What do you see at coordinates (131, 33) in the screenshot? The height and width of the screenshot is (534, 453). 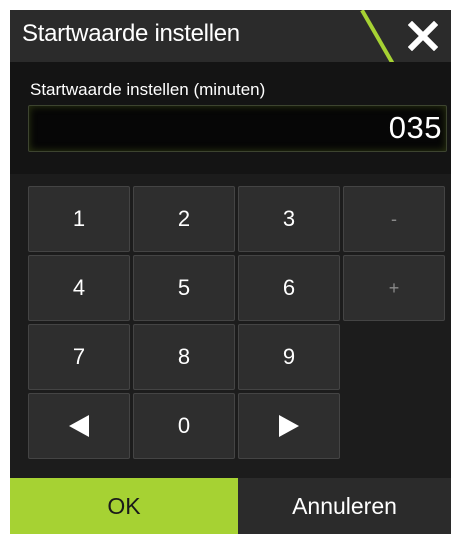 I see `dialog-title: Startwaarde instellen` at bounding box center [131, 33].